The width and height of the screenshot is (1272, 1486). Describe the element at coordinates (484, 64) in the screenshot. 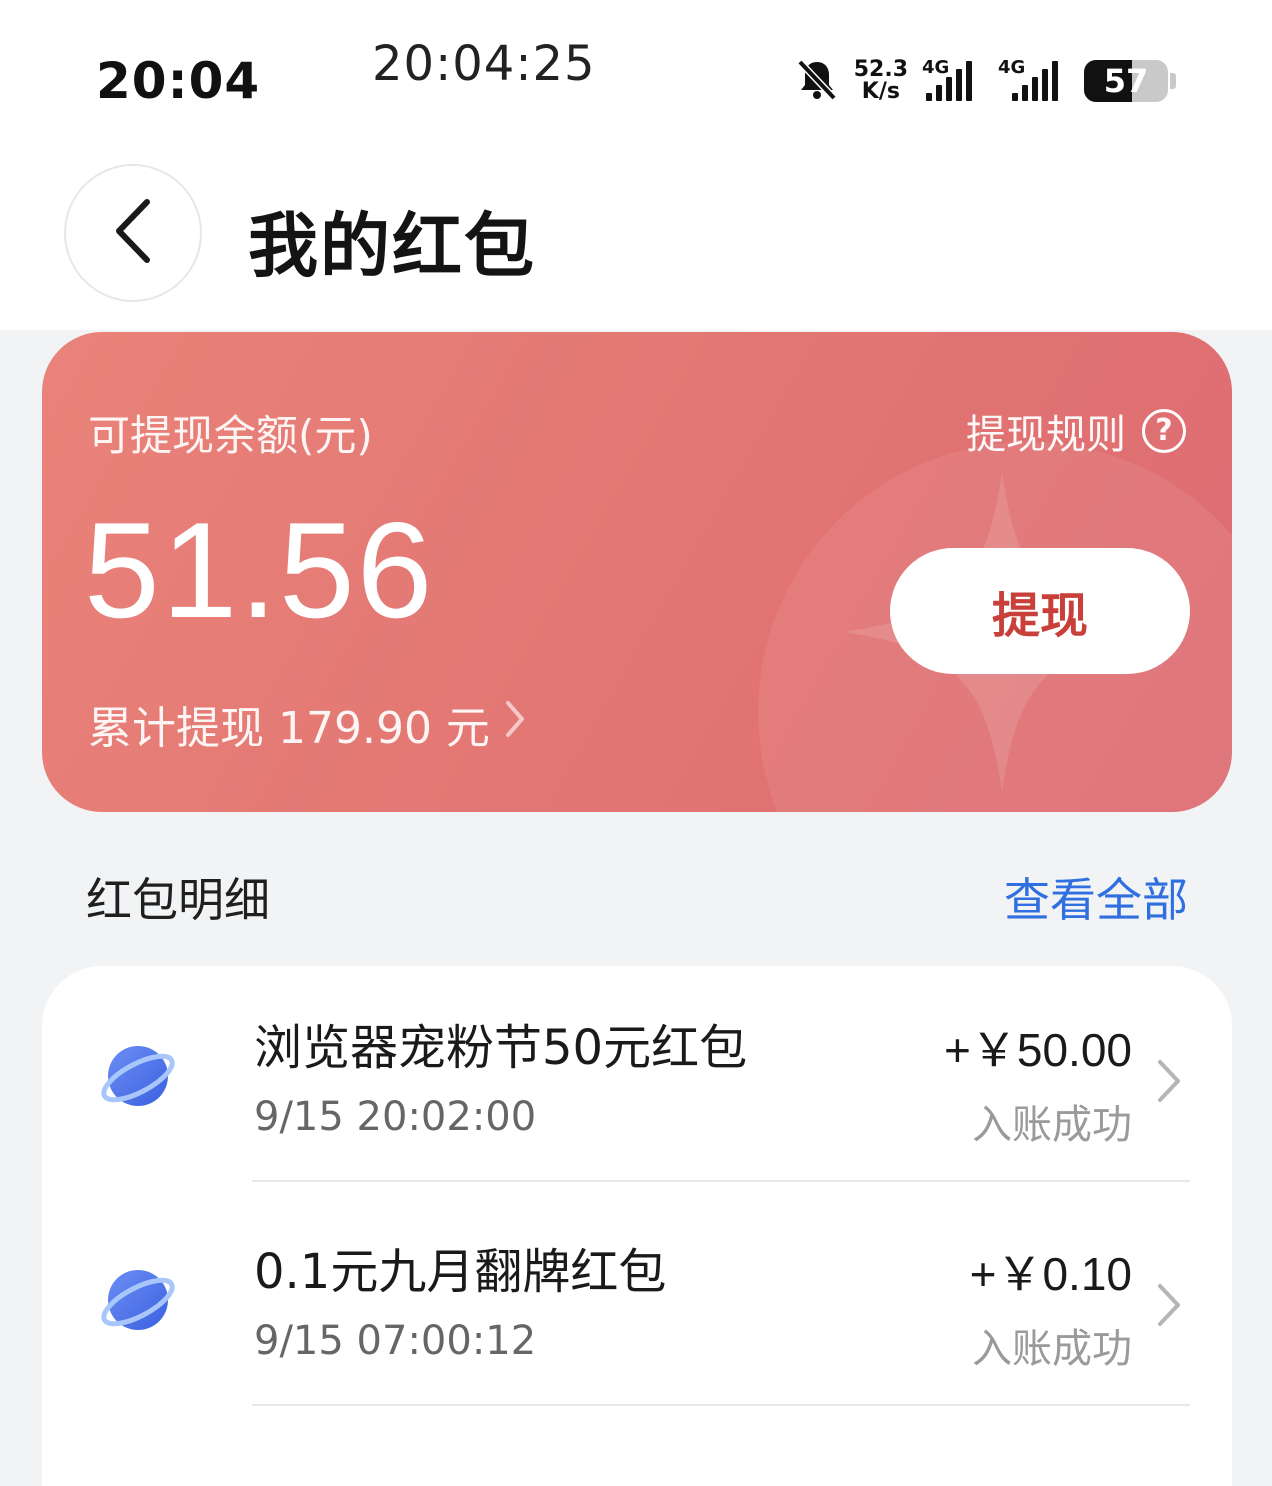

I see `status-clock: 20:04:25` at that location.